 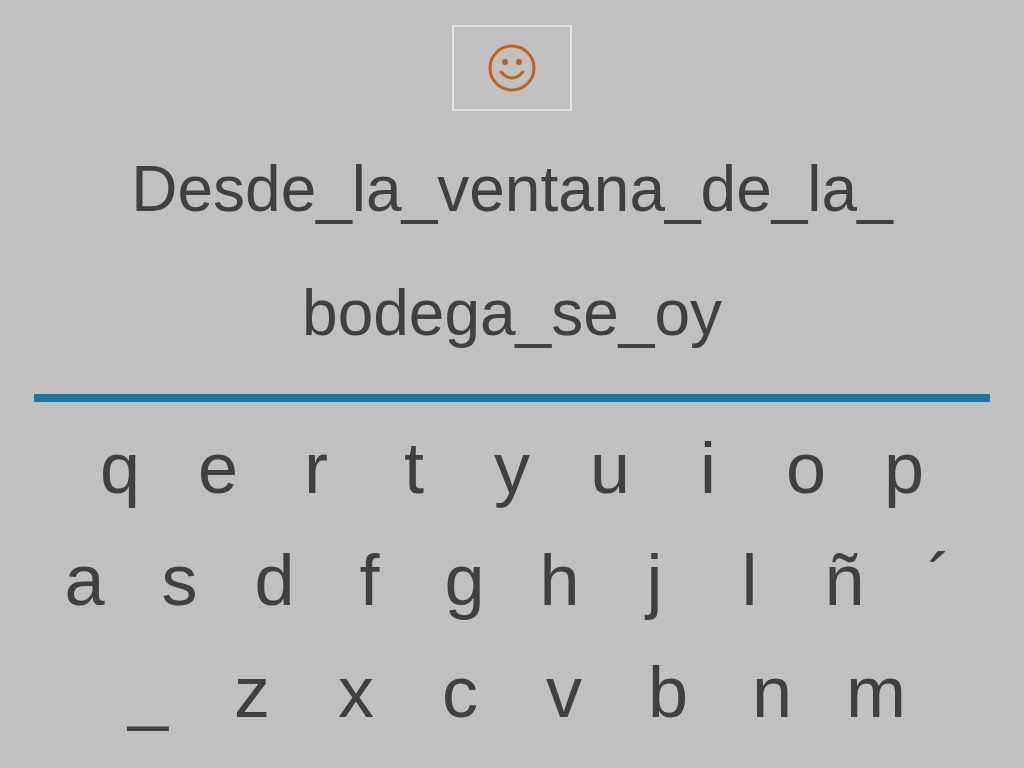 What do you see at coordinates (559, 580) in the screenshot?
I see `letter-key: h` at bounding box center [559, 580].